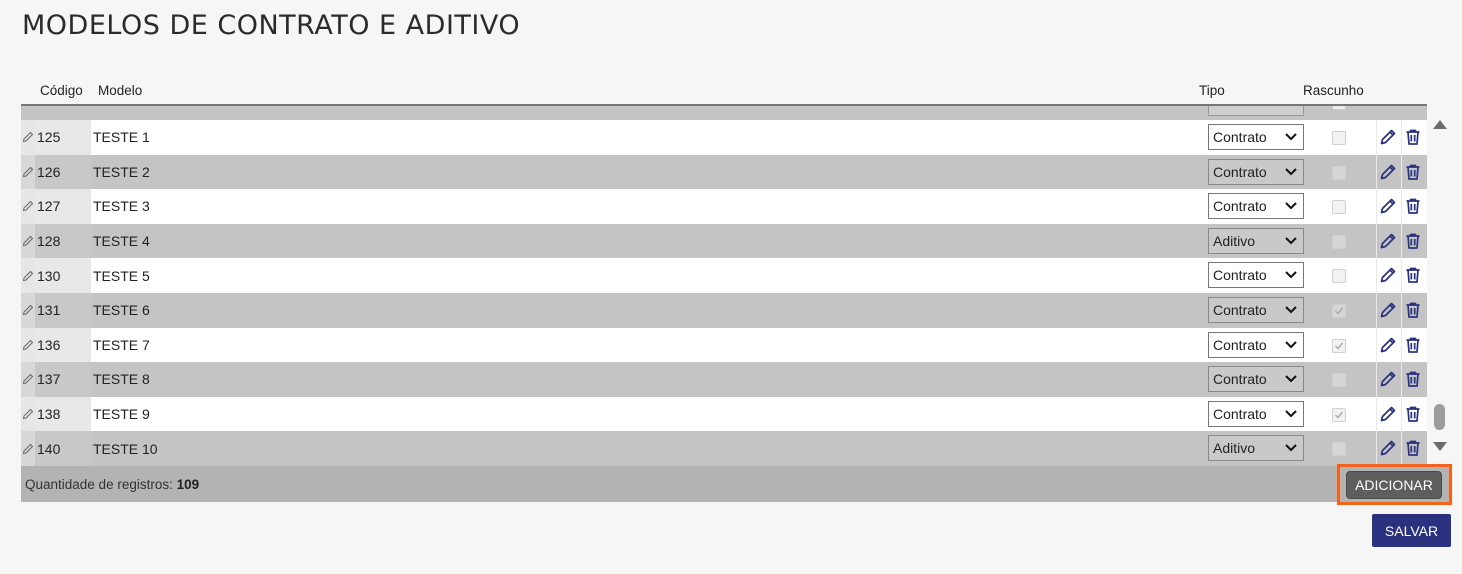 Image resolution: width=1462 pixels, height=574 pixels. What do you see at coordinates (724, 275) in the screenshot?
I see `table-row: 130 TESTE 5 Contrato` at bounding box center [724, 275].